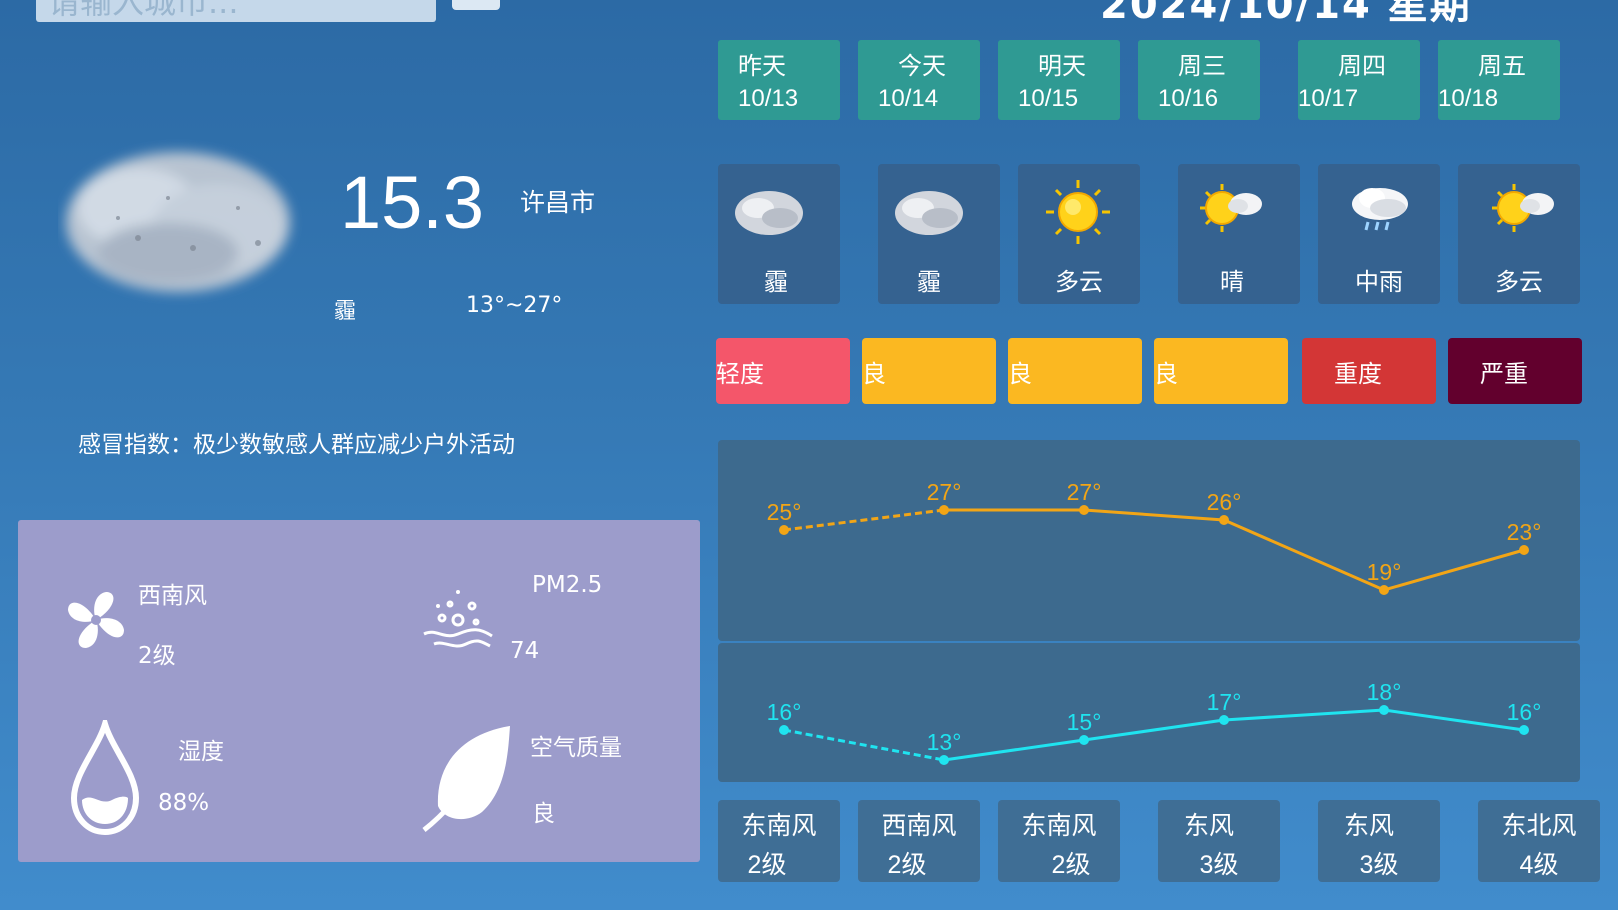 The image size is (1618, 910). Describe the element at coordinates (1384, 692) in the screenshot. I see `temperature-label: 18°` at that location.